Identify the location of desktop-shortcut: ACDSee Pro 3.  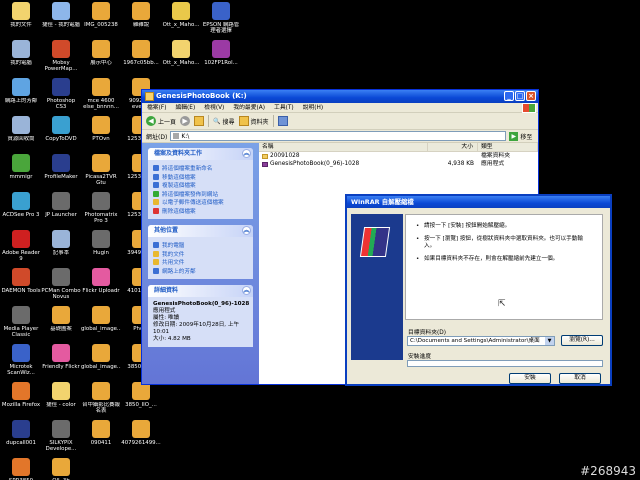
(21, 205).